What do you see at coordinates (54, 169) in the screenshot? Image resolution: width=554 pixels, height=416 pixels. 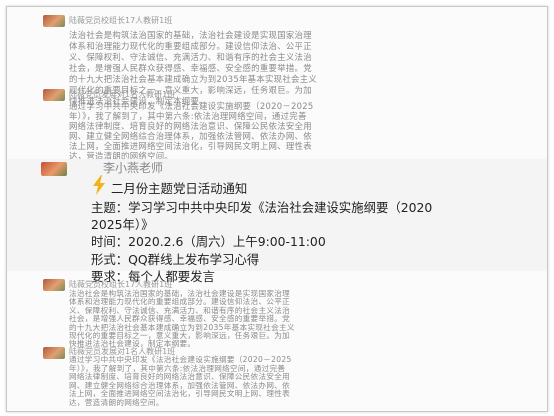 I see `teacher-avatar` at bounding box center [54, 169].